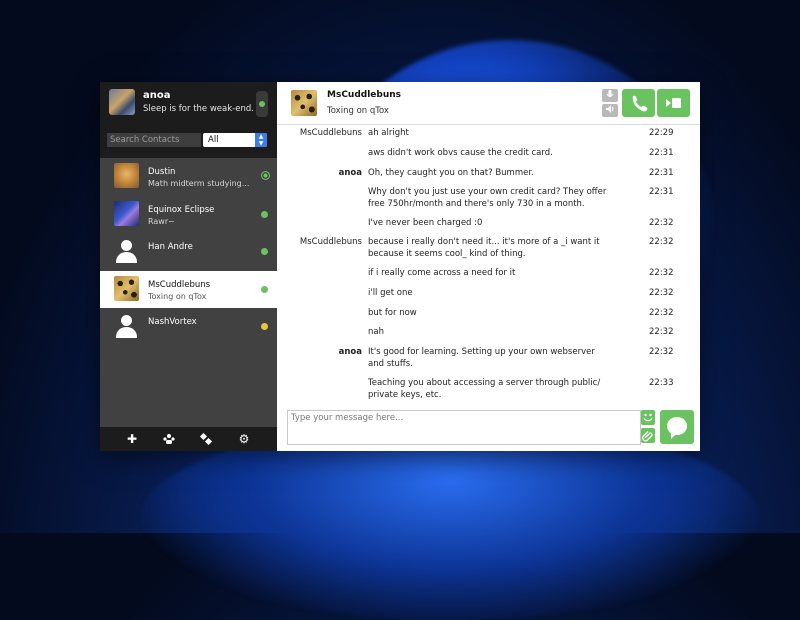  Describe the element at coordinates (162, 172) in the screenshot. I see `contact-name: Dustin` at that location.